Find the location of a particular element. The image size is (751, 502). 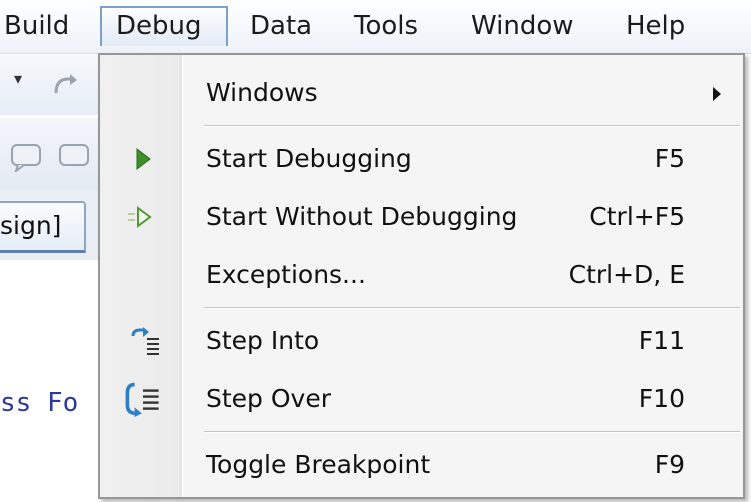

menu-tools: Tools is located at coordinates (386, 26).